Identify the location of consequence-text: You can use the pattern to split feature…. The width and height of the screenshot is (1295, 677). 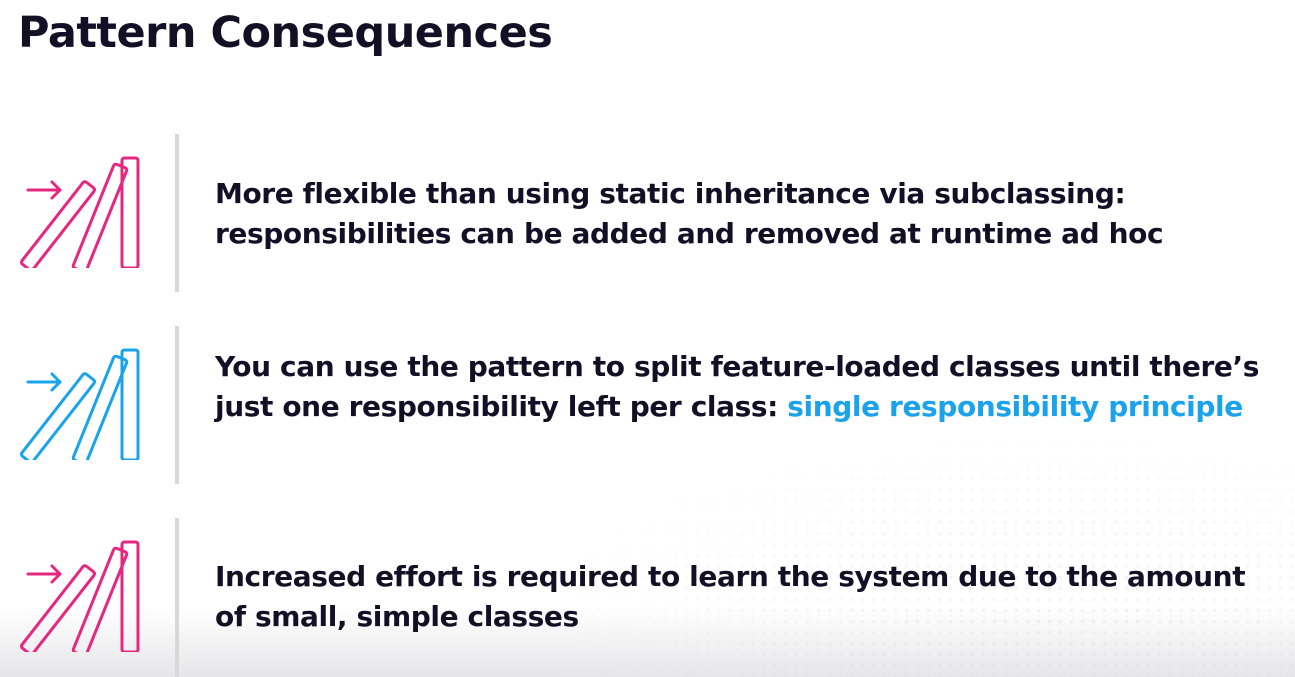
(750, 387).